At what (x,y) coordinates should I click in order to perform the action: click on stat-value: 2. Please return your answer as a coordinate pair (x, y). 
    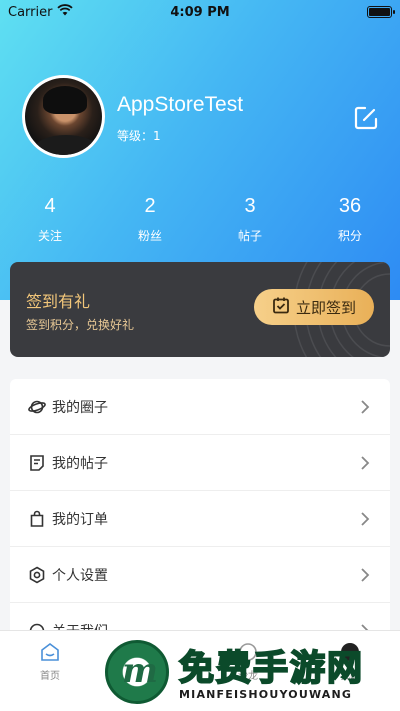
    Looking at the image, I should click on (150, 206).